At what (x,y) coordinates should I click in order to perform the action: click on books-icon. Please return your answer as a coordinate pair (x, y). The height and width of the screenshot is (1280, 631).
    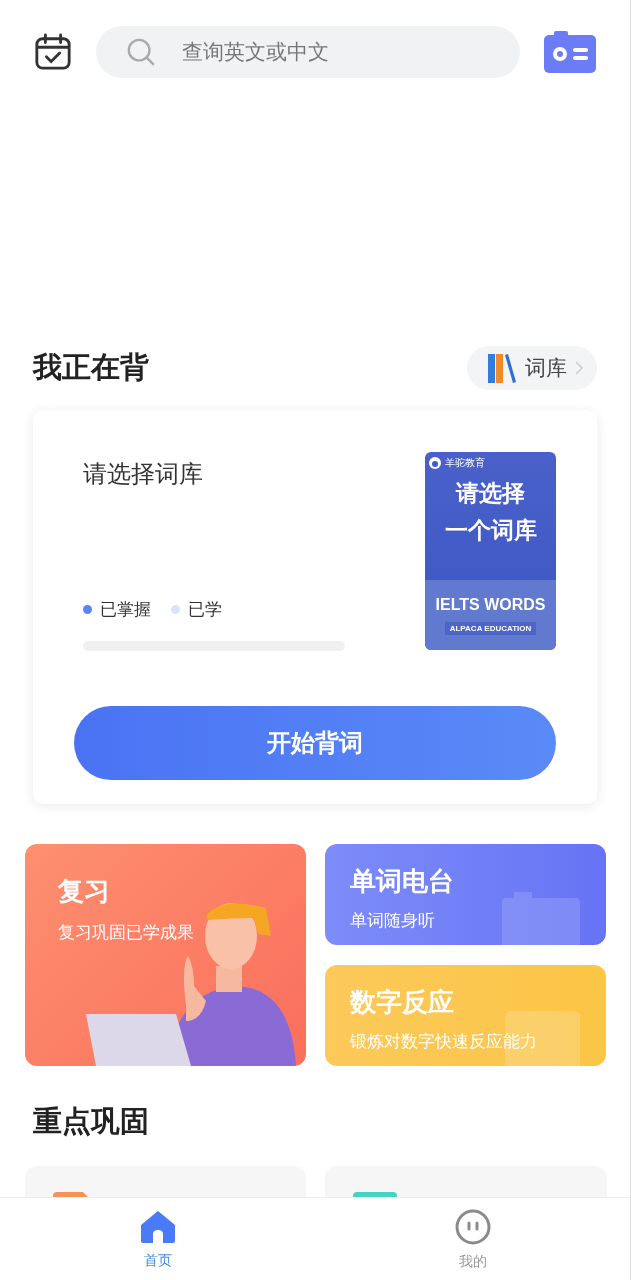
    Looking at the image, I should click on (502, 368).